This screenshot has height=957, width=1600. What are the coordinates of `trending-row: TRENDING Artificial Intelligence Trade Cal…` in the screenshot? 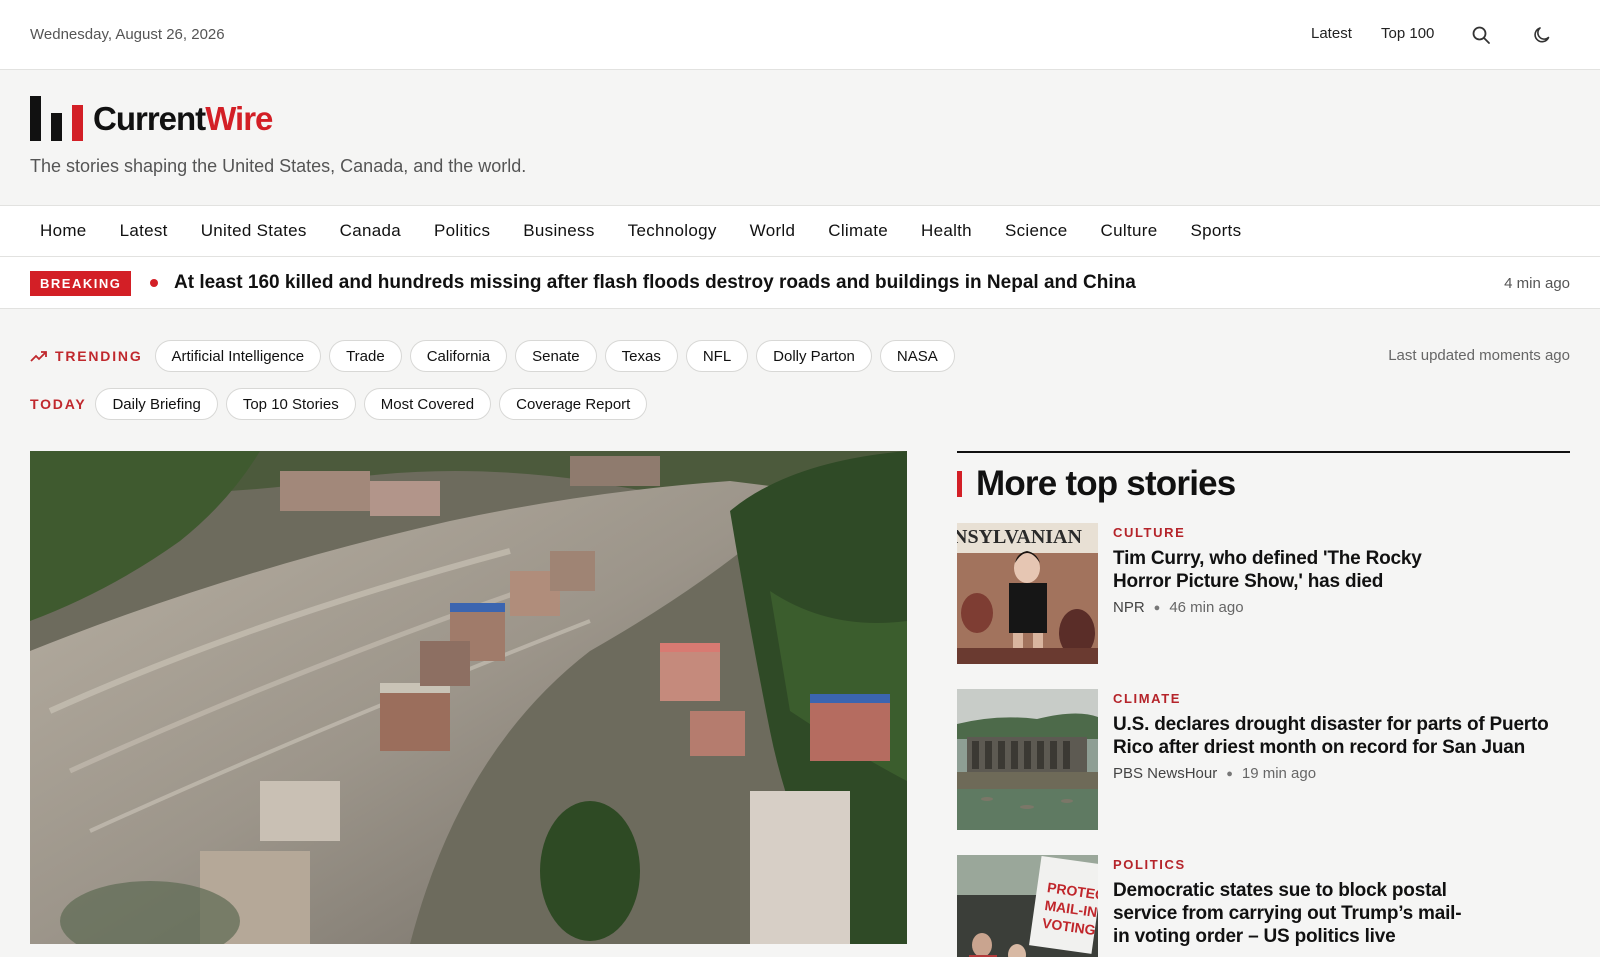 It's located at (496, 356).